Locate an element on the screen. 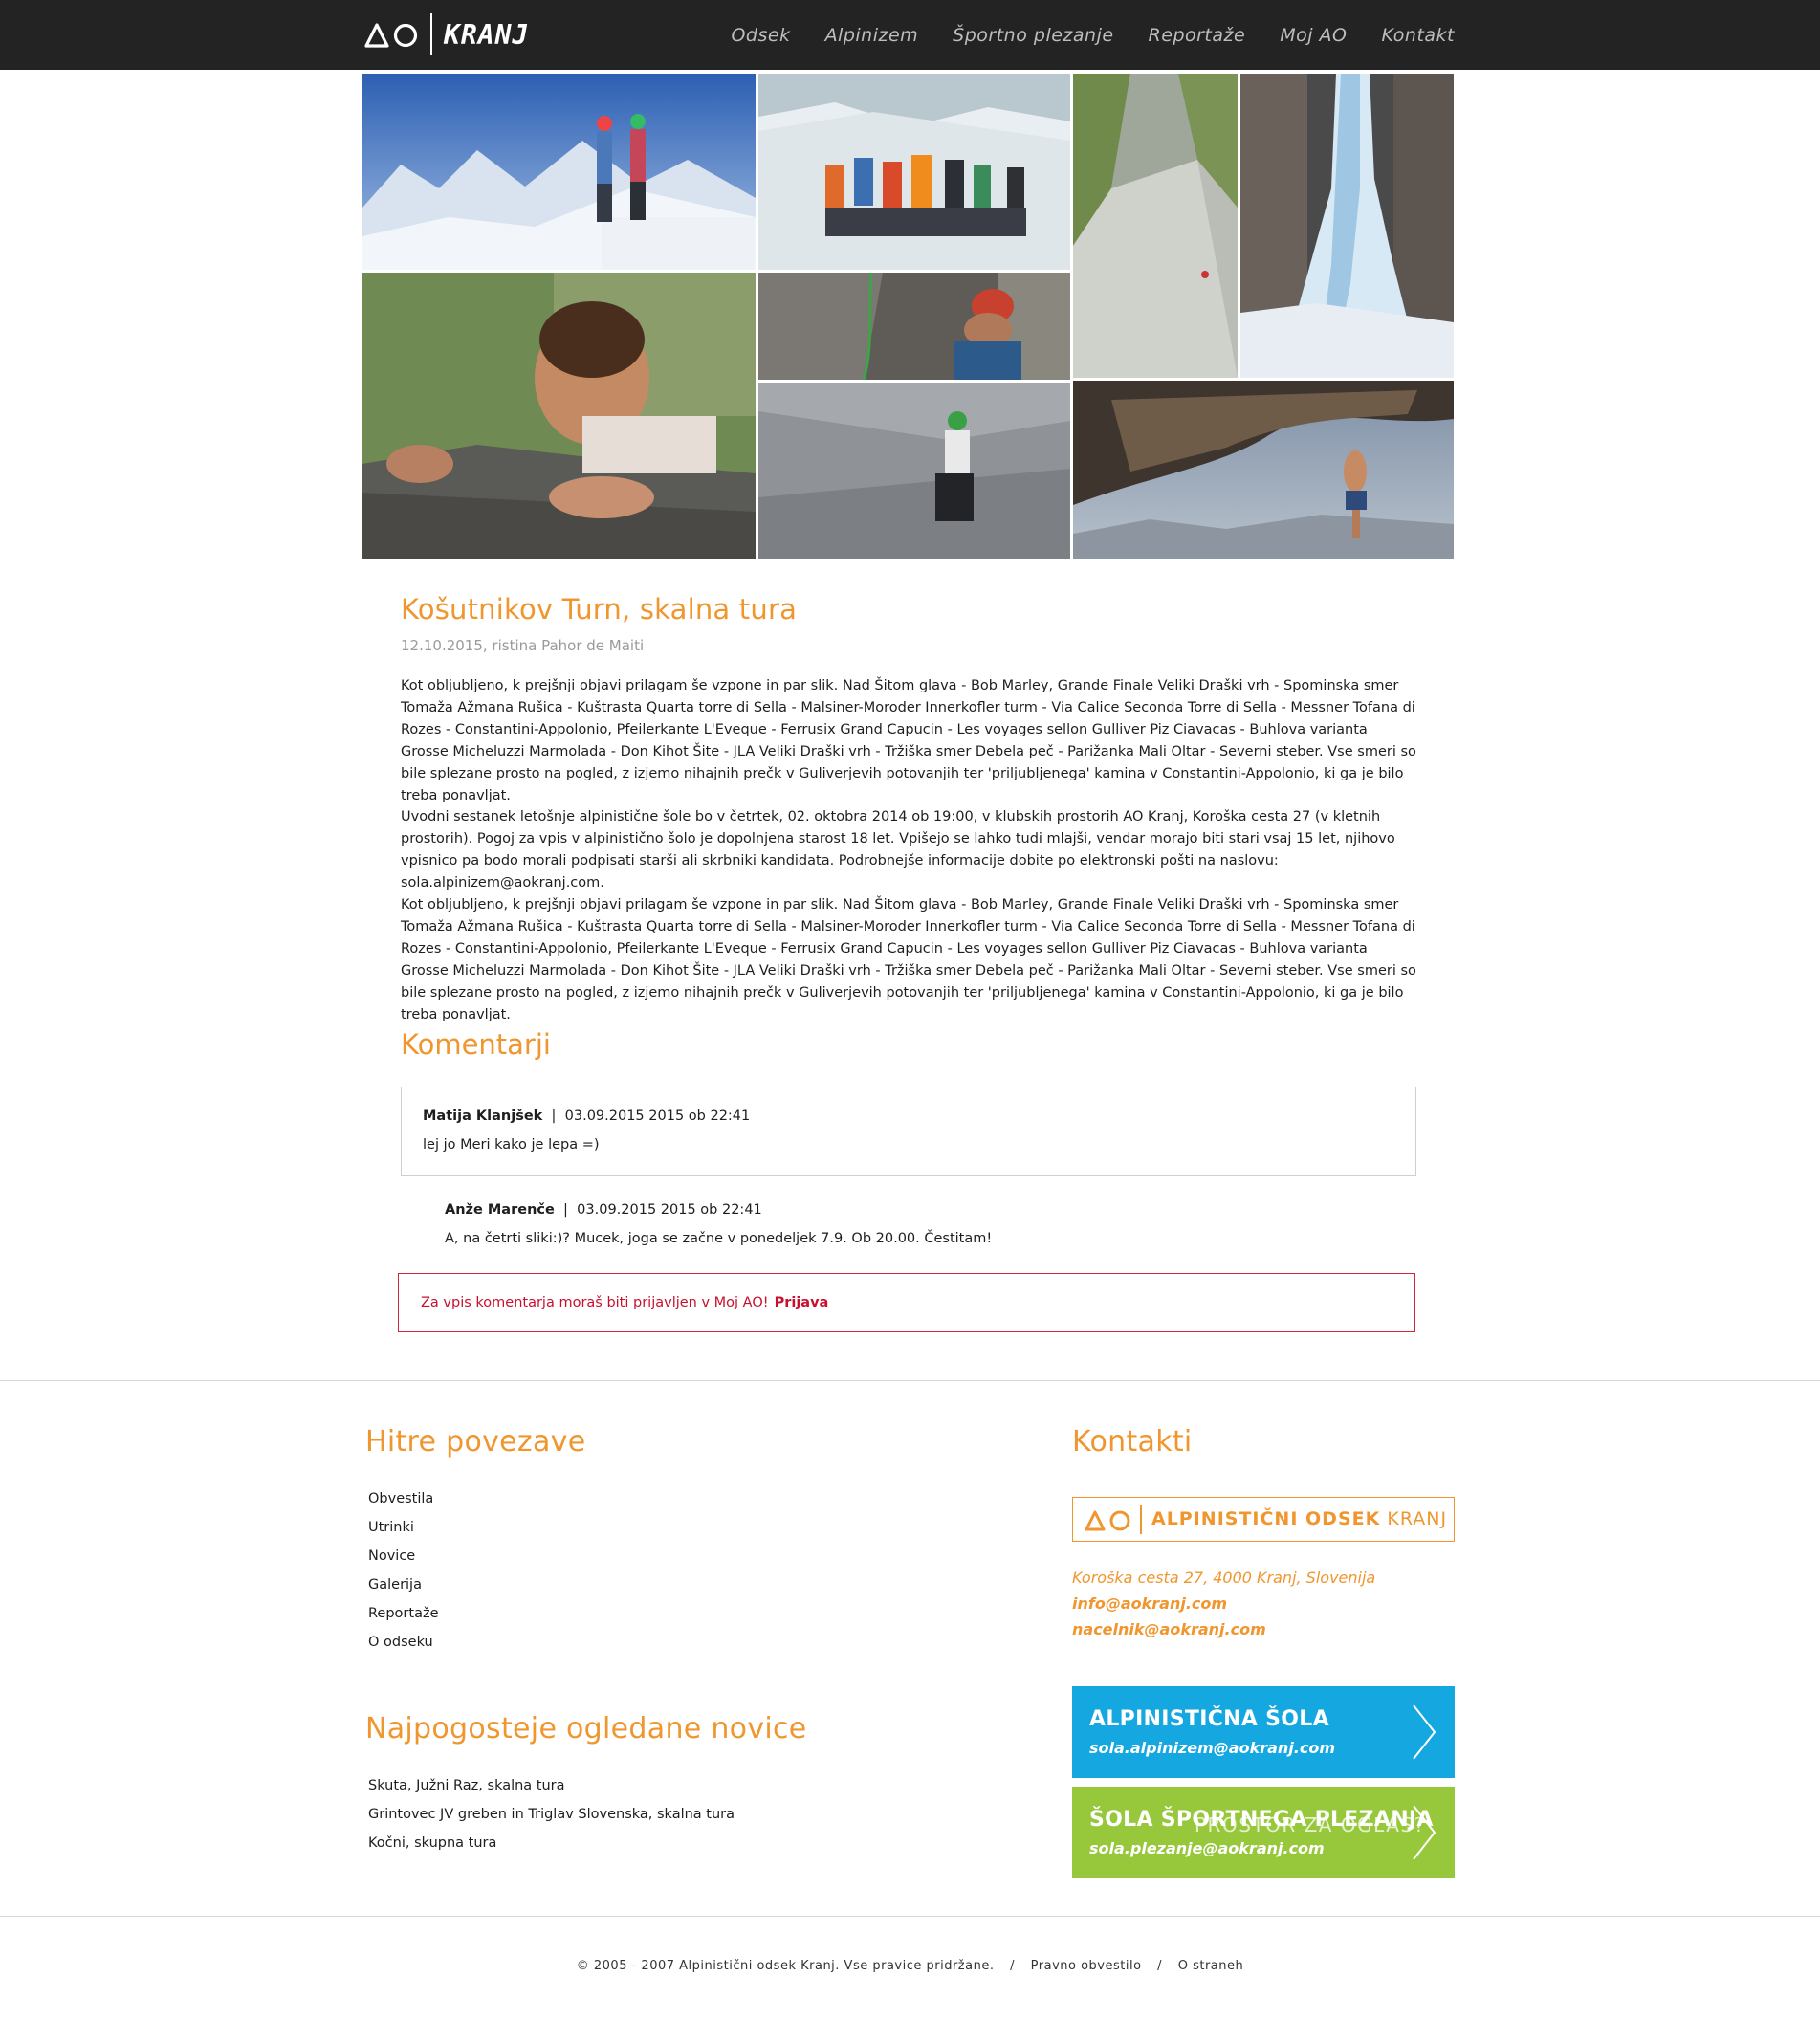  article-title: Košutnikov Turn, skalna tura is located at coordinates (600, 609).